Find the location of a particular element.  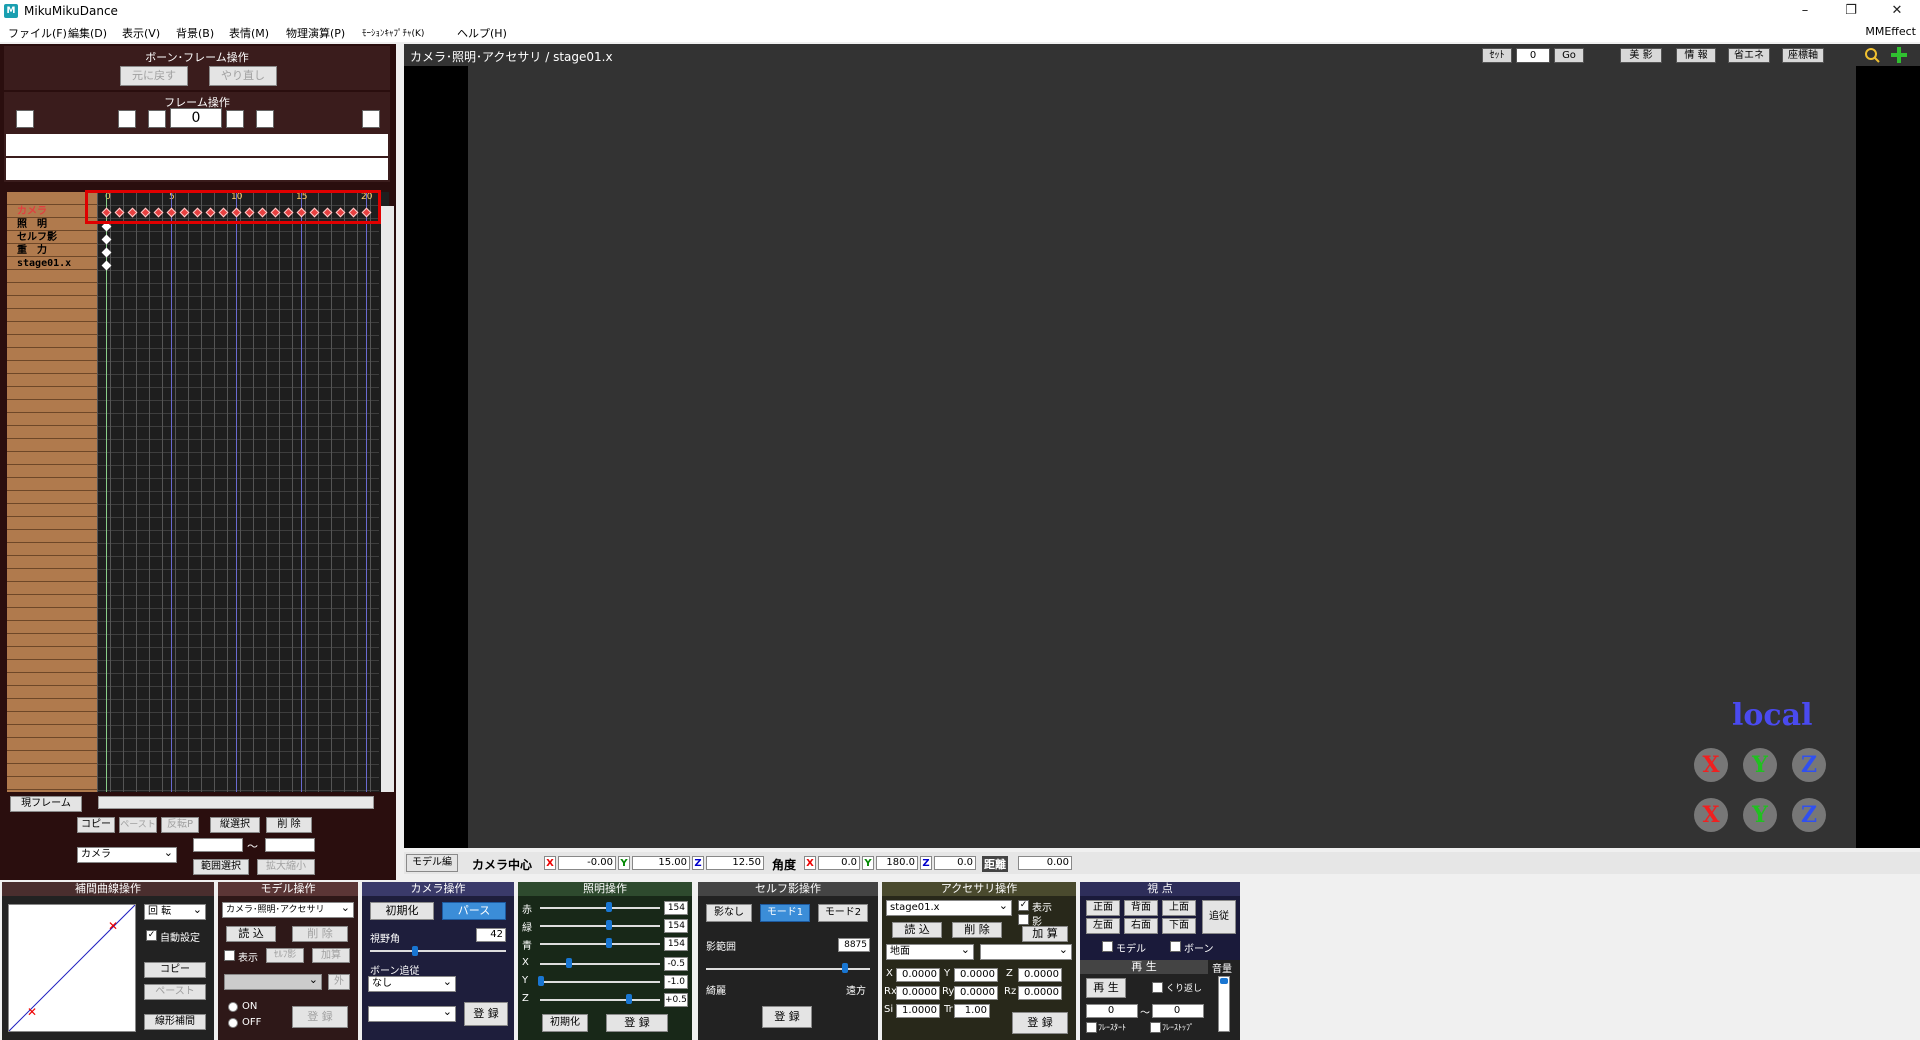

menu-motion-capture: ﾓｰｼｮﾝｷｬﾌﾟﾁｬ(K) is located at coordinates (393, 32).